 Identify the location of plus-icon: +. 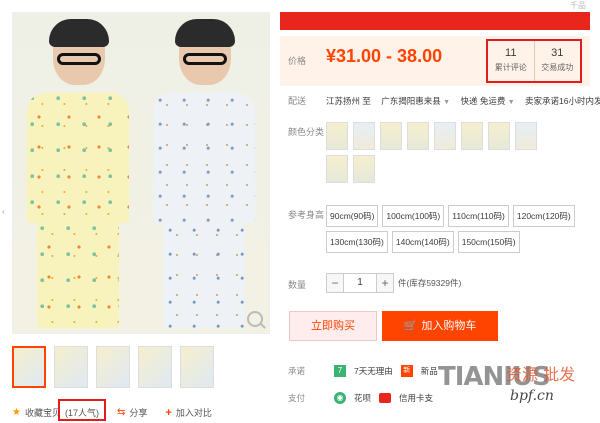
(168, 412).